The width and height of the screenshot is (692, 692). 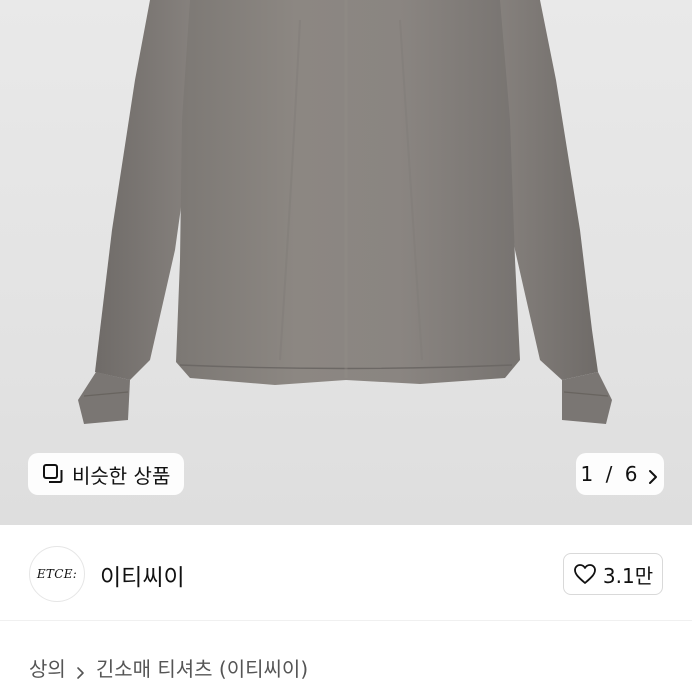 I want to click on pager-text: 1 / 6, so click(x=609, y=474).